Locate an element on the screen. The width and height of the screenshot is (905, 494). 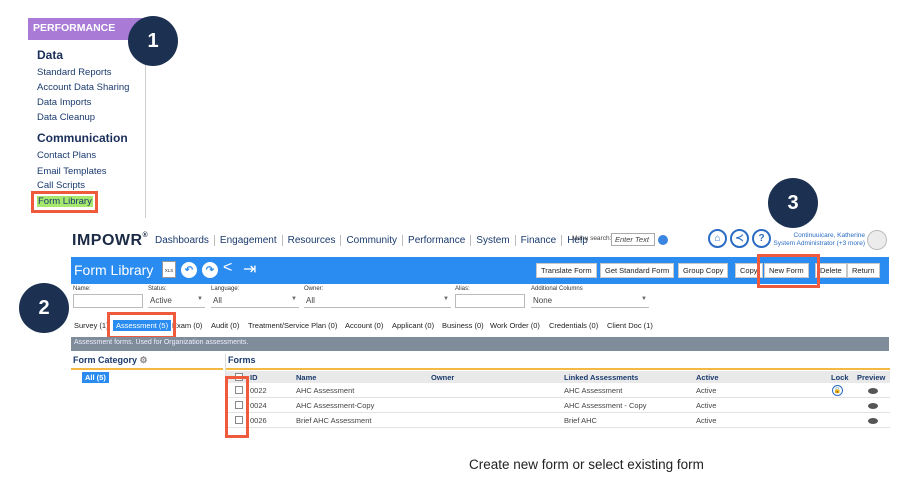
language-filter-select: All ▼ is located at coordinates (255, 301).